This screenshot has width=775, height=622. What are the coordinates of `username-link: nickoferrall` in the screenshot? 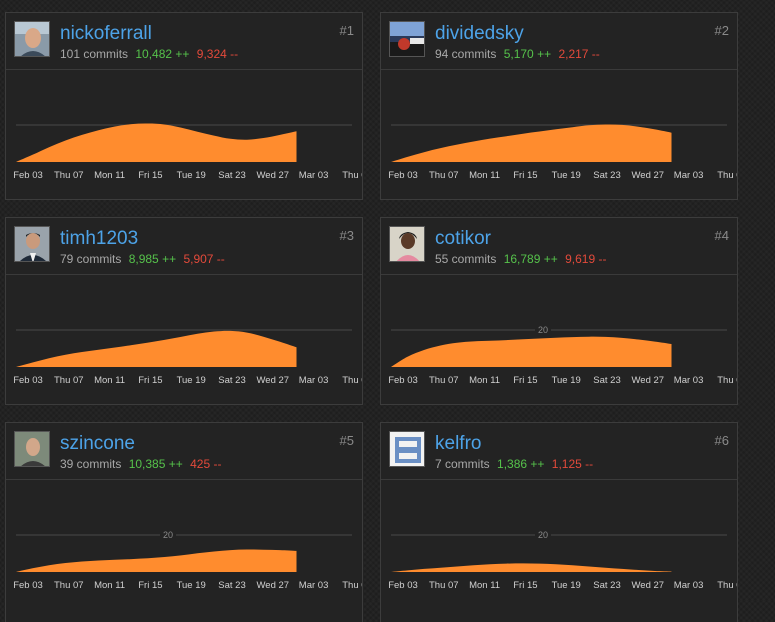 It's located at (106, 34).